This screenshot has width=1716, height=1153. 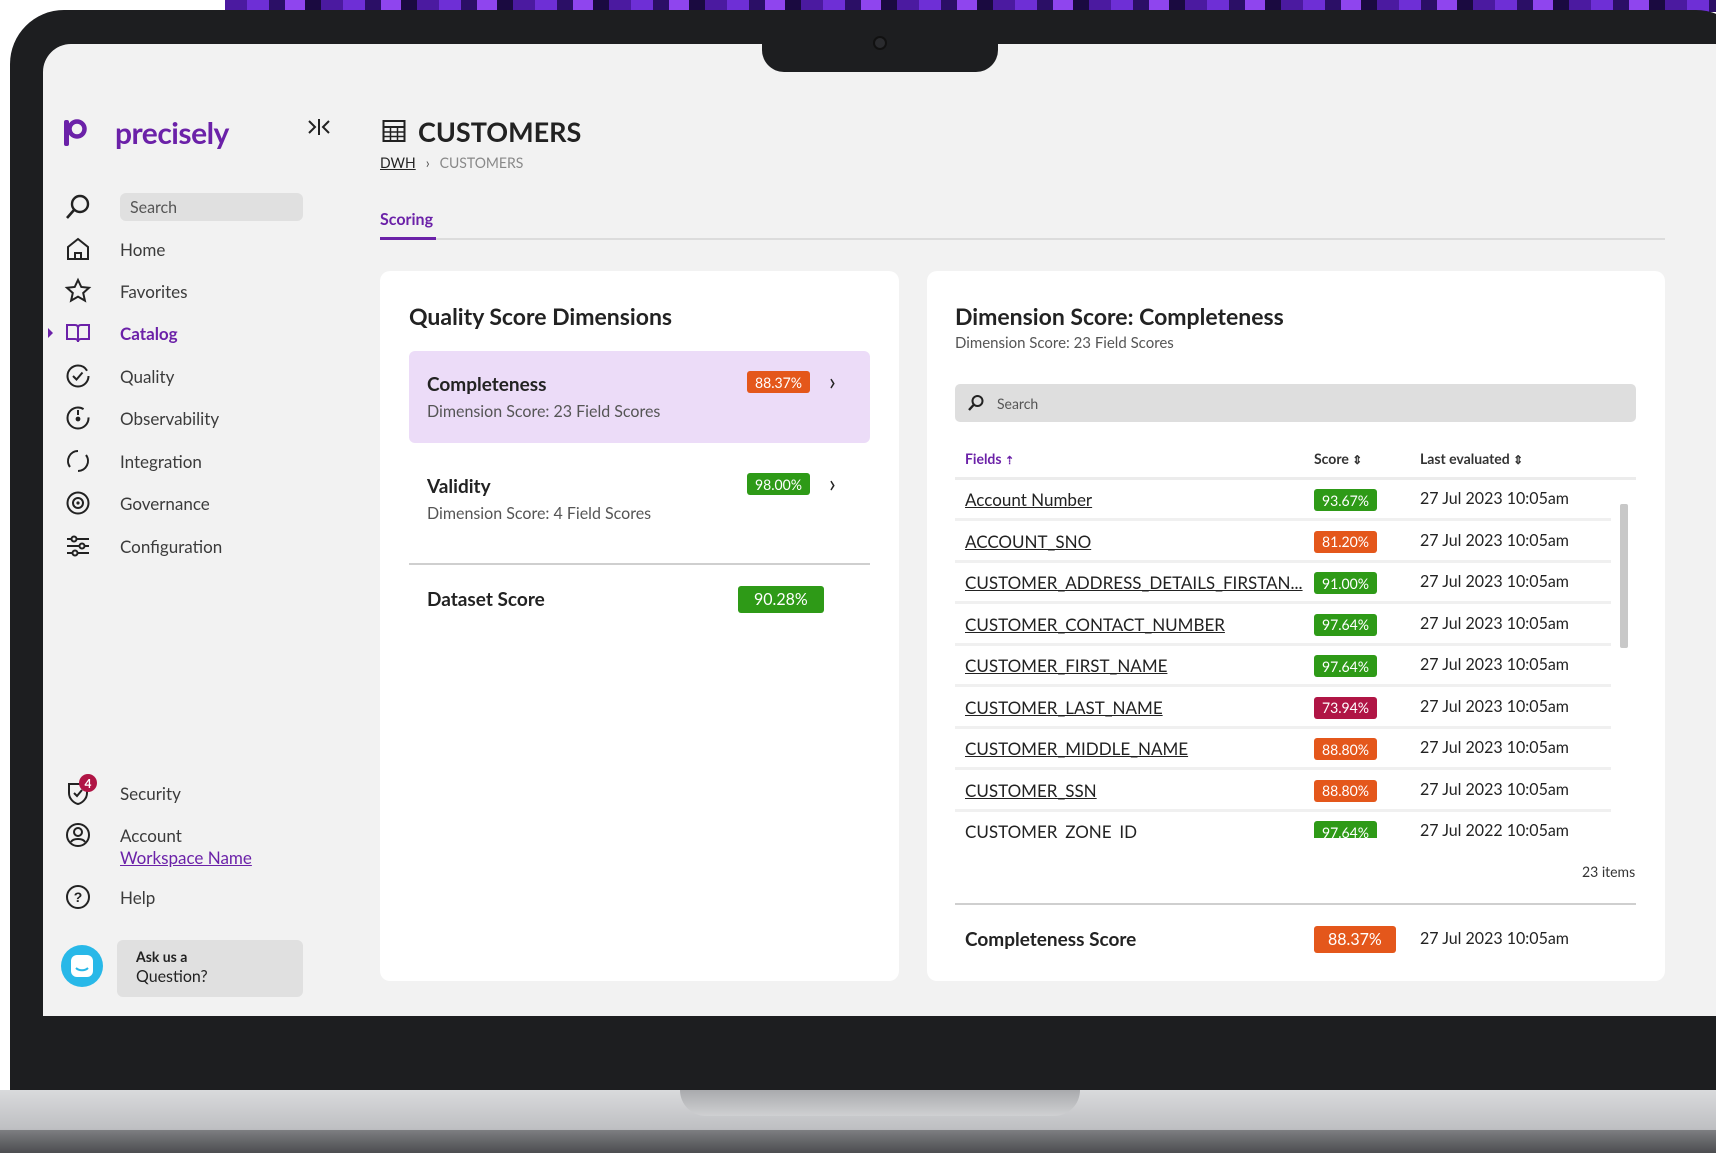 I want to click on collapse-sidebar-icon, so click(x=319, y=129).